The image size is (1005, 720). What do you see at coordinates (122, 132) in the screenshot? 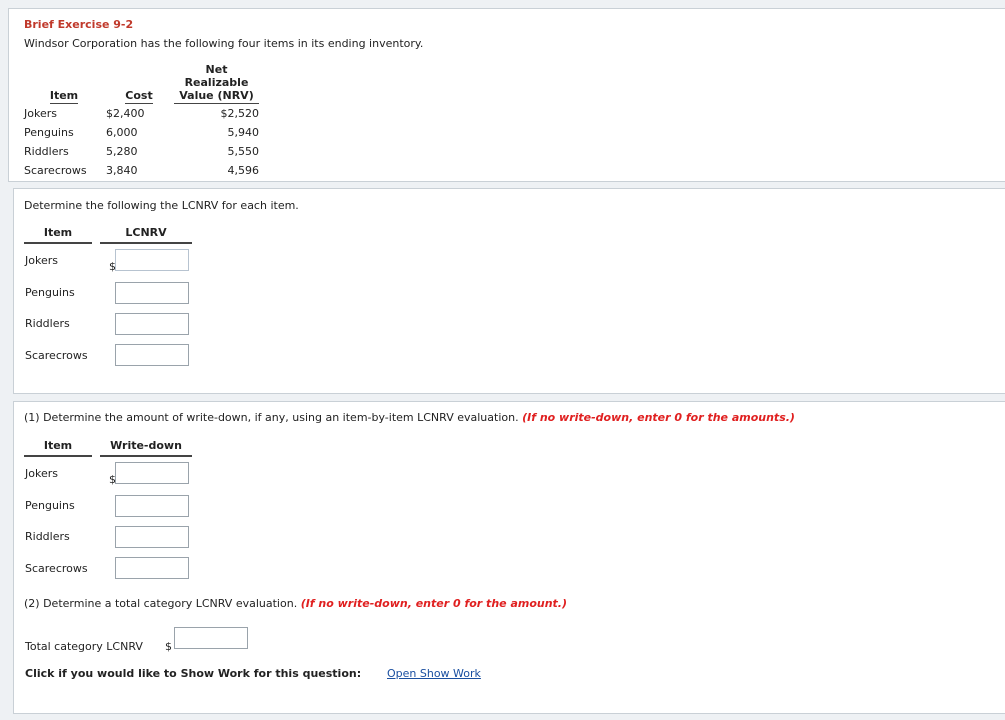
I see `inventory-cost: 6,000` at bounding box center [122, 132].